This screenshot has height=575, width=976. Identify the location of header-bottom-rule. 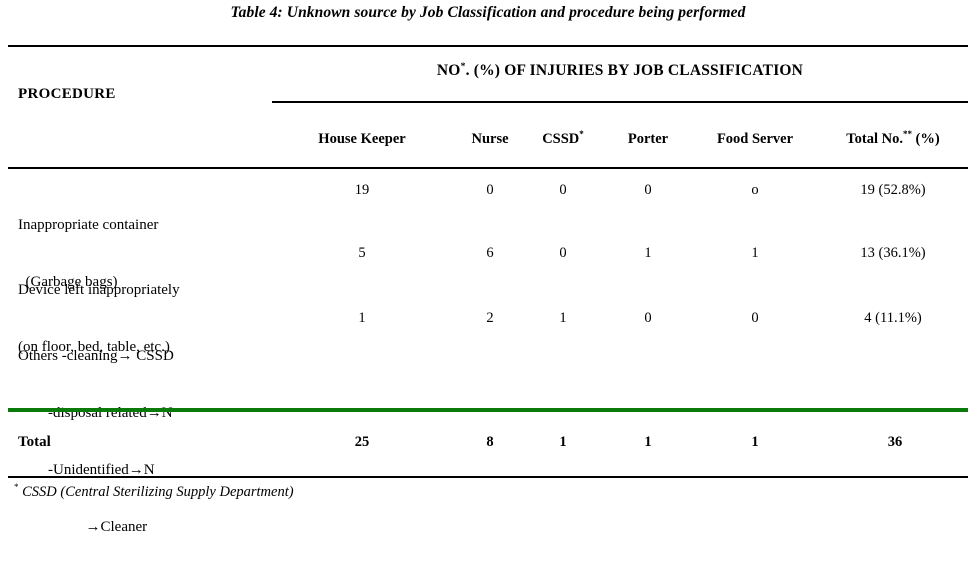
(488, 168).